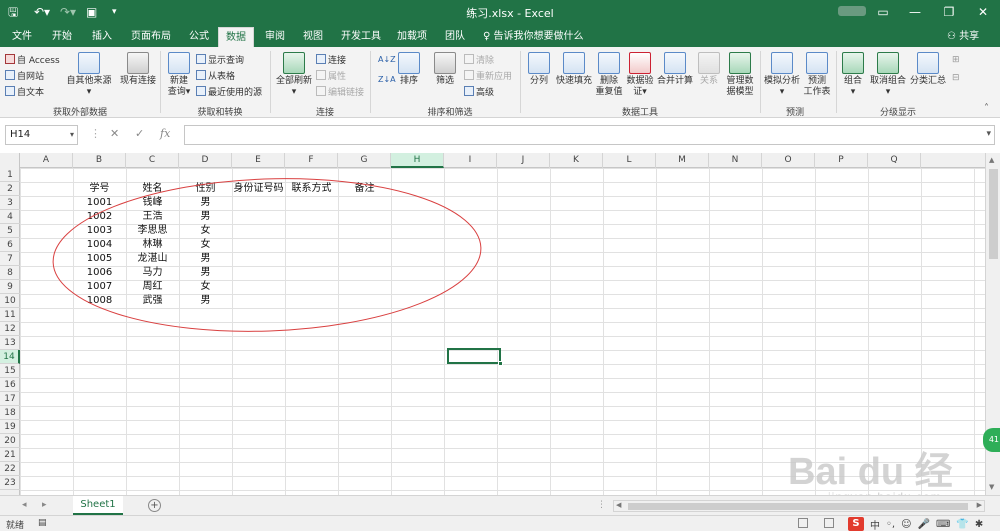 The image size is (1000, 531). I want to click on ime-chinese-label: 中, so click(875, 524).